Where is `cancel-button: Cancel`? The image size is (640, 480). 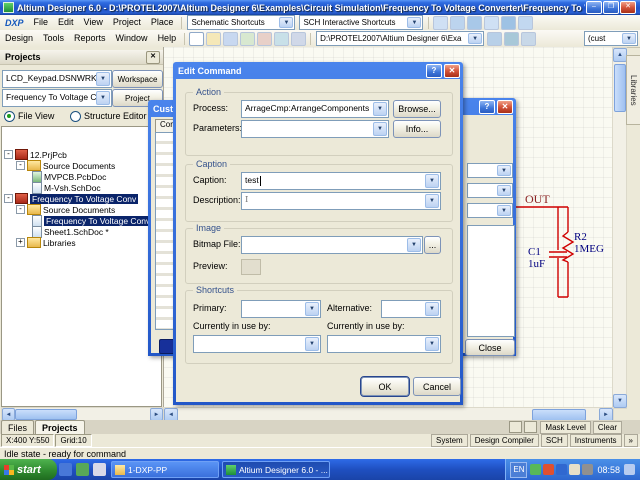 cancel-button: Cancel is located at coordinates (437, 386).